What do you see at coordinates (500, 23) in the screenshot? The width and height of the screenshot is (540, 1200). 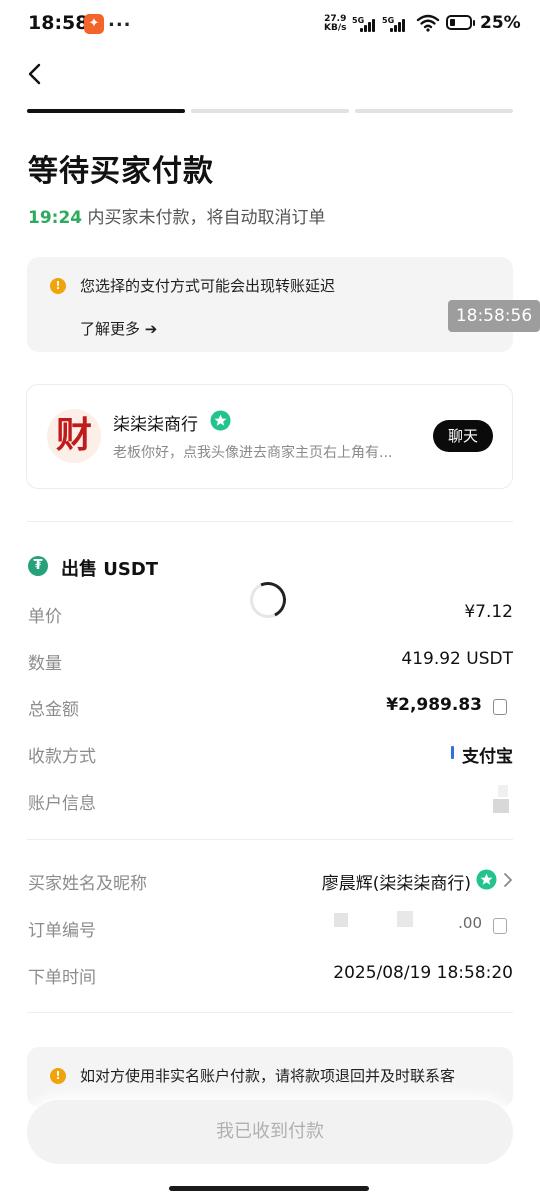 I see `battery-percent: 25%` at bounding box center [500, 23].